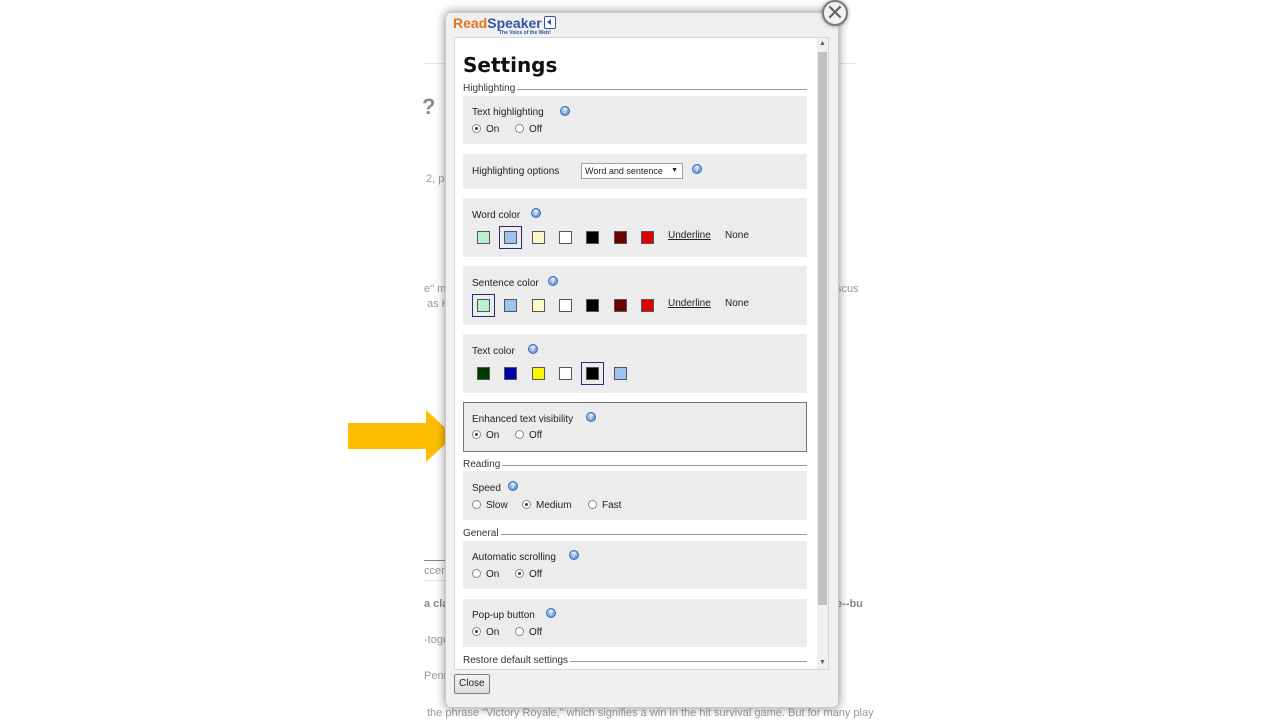  I want to click on speed-label: Speed, so click(486, 488).